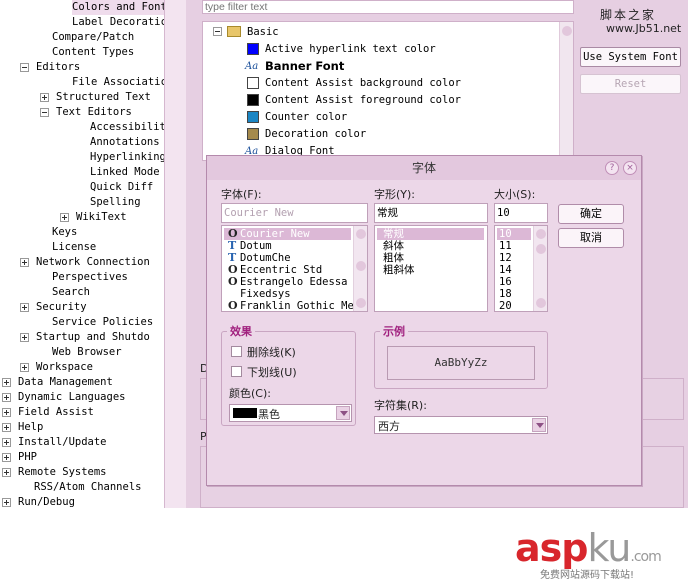  What do you see at coordinates (612, 168) in the screenshot?
I see `help-icon: ?` at bounding box center [612, 168].